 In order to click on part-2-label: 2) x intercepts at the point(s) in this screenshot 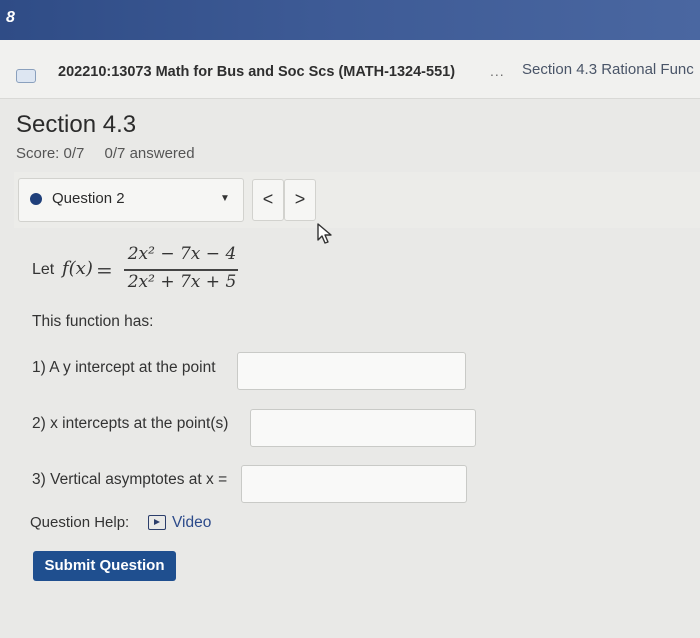, I will do `click(130, 423)`.